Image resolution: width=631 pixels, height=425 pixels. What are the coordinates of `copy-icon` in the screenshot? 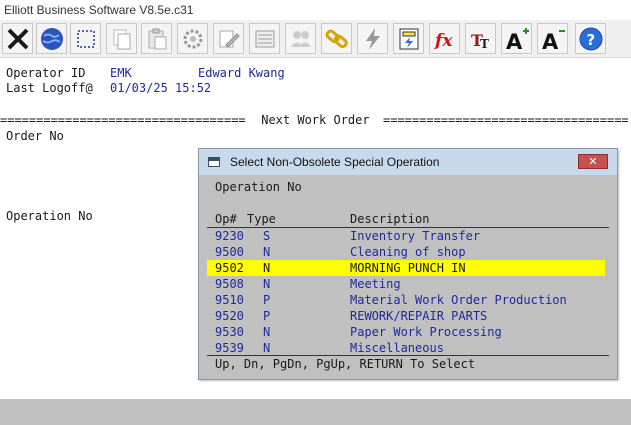 It's located at (121, 39).